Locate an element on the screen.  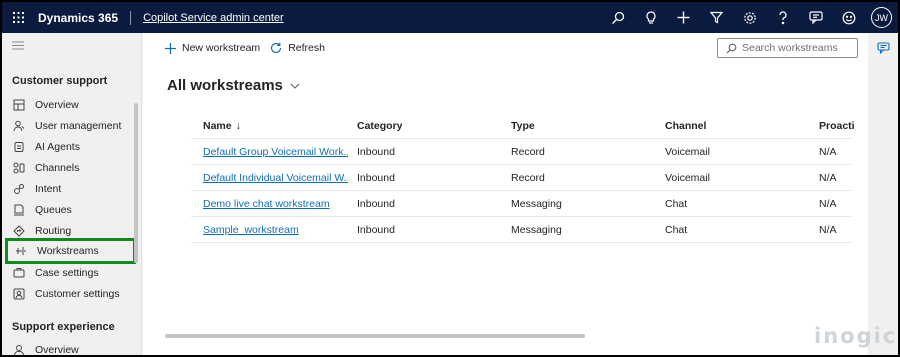
hamburger-icon is located at coordinates (18, 47).